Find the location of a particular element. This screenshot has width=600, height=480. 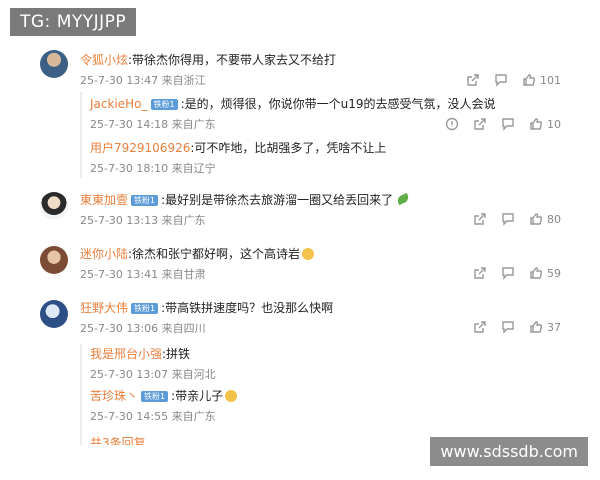

like-button: 101 is located at coordinates (541, 80).